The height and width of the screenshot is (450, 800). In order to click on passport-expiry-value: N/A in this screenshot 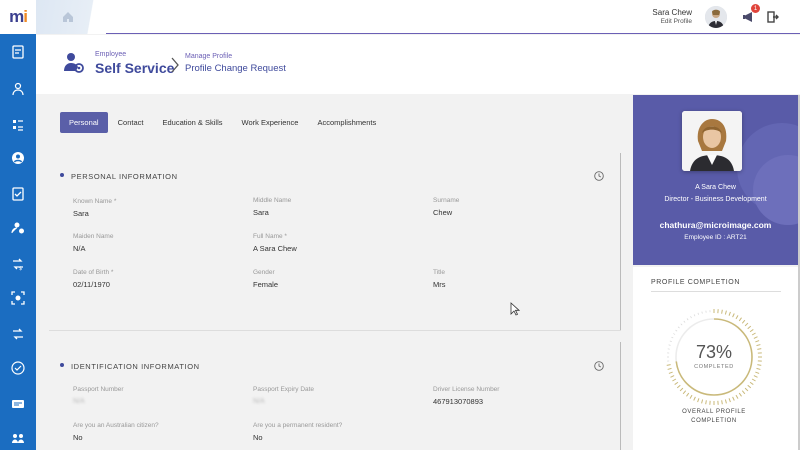, I will do `click(259, 401)`.